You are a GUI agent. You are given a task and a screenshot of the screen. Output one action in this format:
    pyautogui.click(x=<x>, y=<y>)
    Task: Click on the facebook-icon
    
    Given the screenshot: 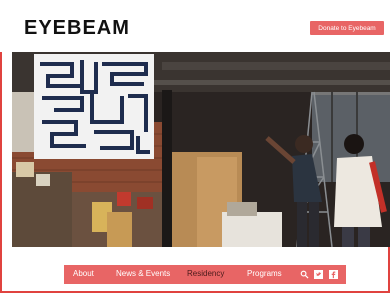 What is the action you would take?
    pyautogui.click(x=333, y=274)
    